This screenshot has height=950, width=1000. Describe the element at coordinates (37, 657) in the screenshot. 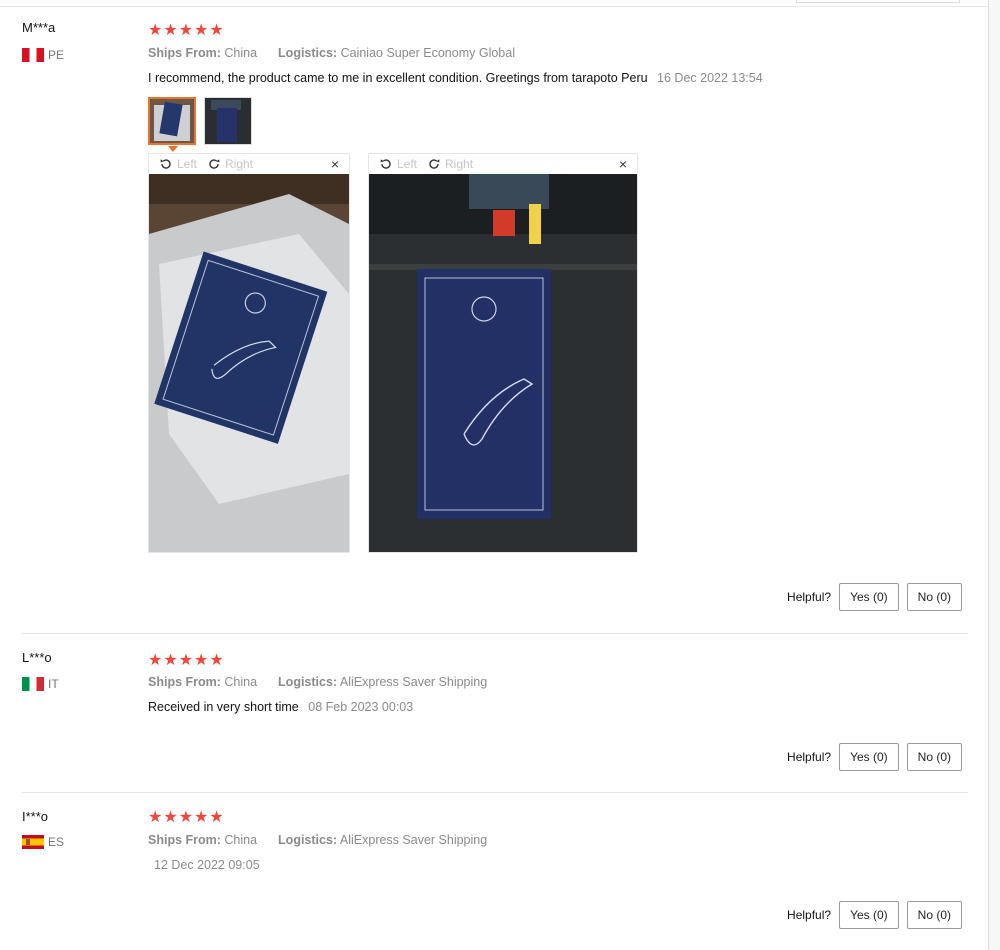

I see `reviewer-name: L***o` at that location.